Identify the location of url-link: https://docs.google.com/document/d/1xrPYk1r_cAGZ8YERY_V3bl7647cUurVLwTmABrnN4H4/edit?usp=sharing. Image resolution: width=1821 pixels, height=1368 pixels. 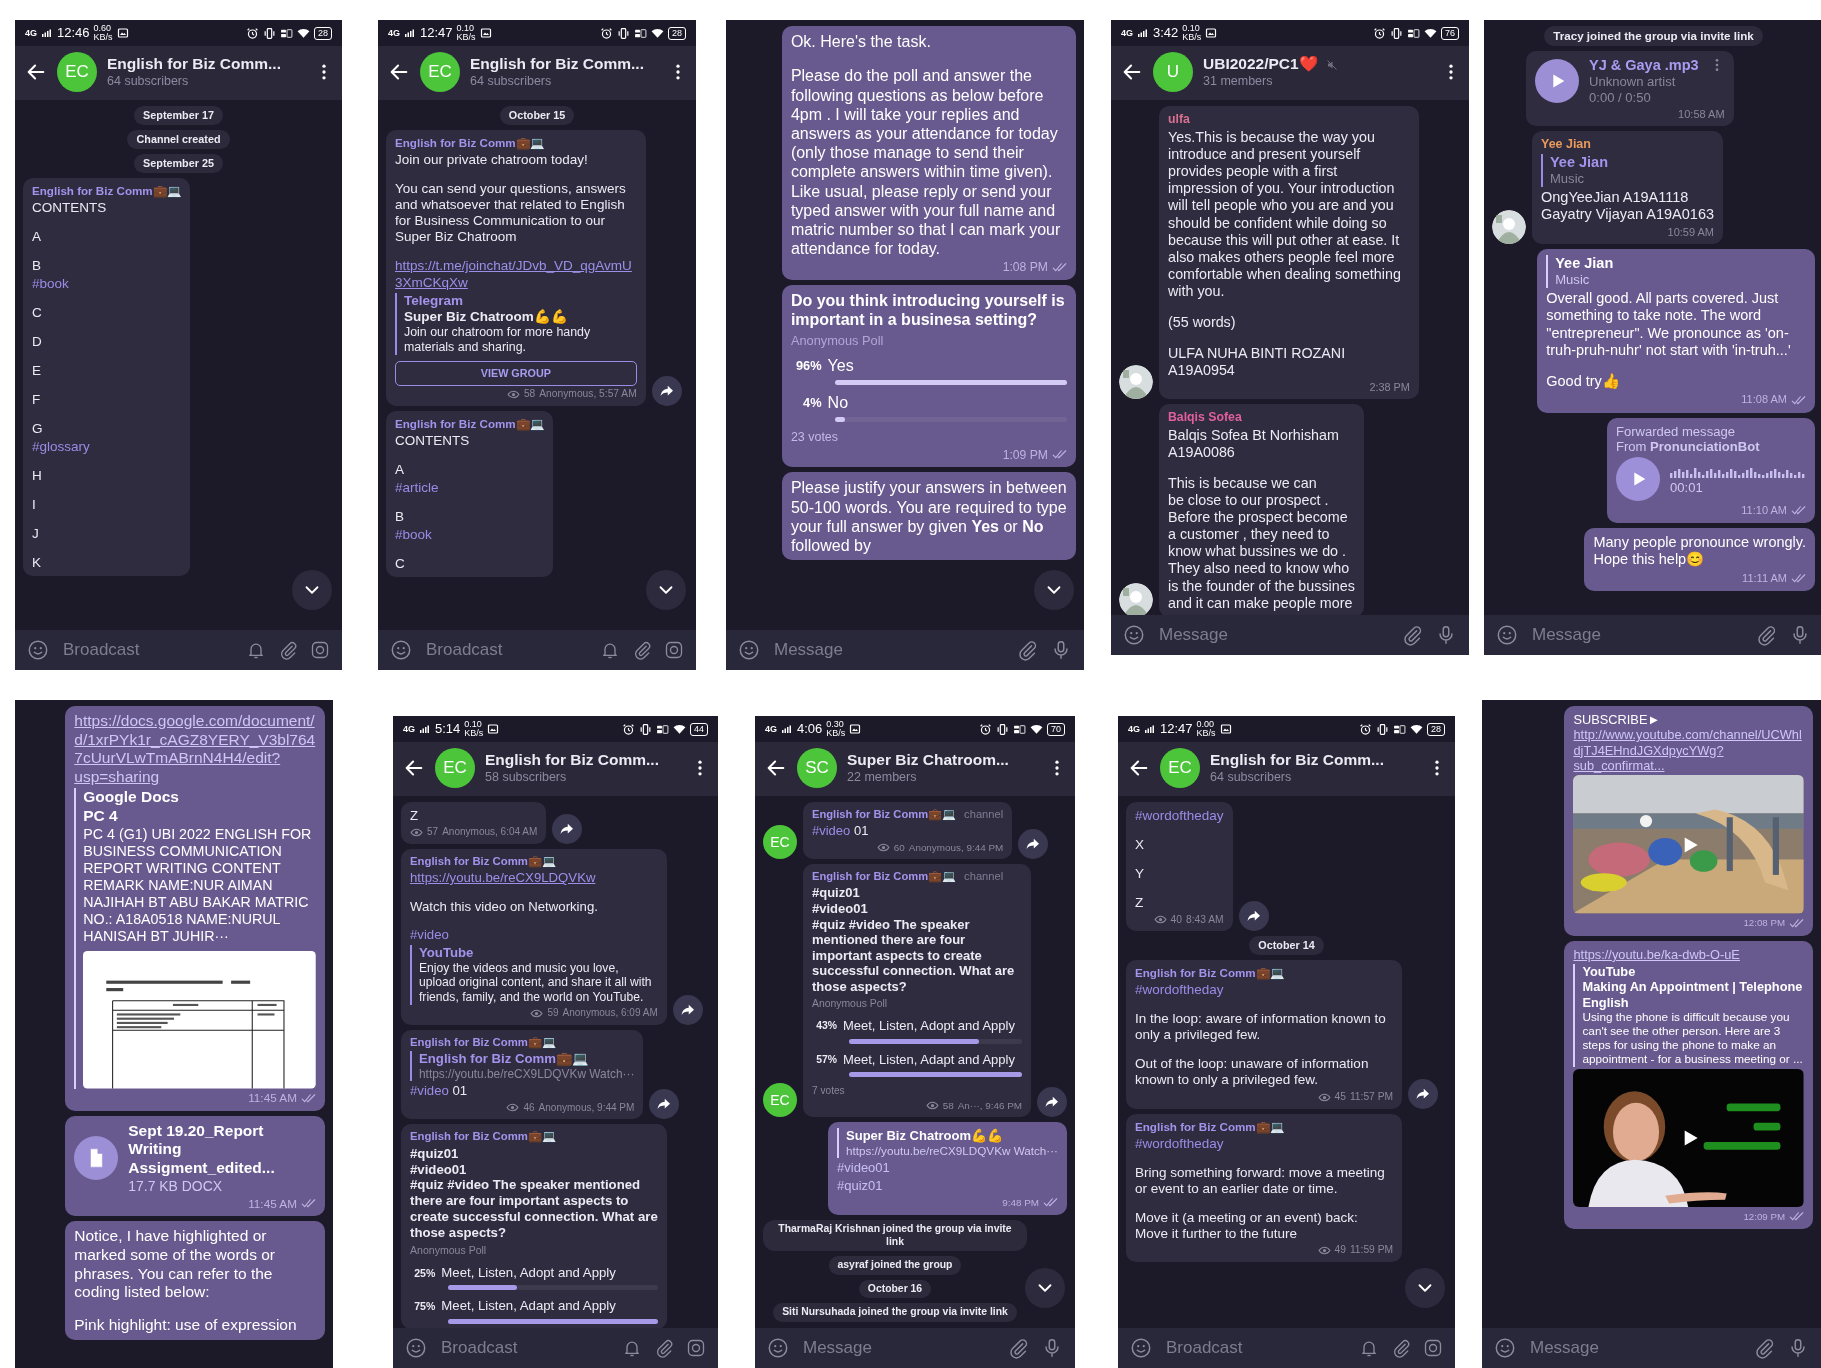
(195, 749).